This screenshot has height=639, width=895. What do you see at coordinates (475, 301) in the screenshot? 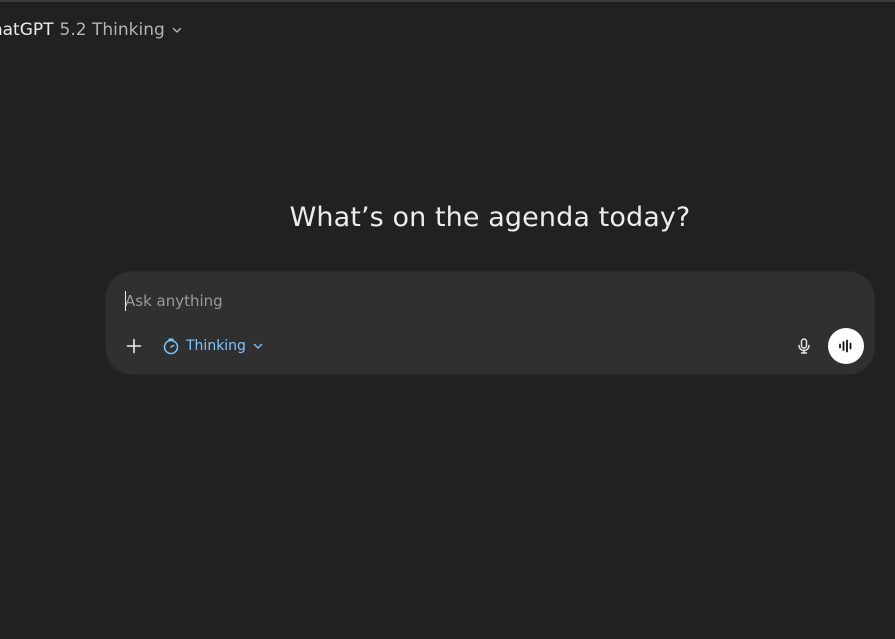
I see `prompt-input` at bounding box center [475, 301].